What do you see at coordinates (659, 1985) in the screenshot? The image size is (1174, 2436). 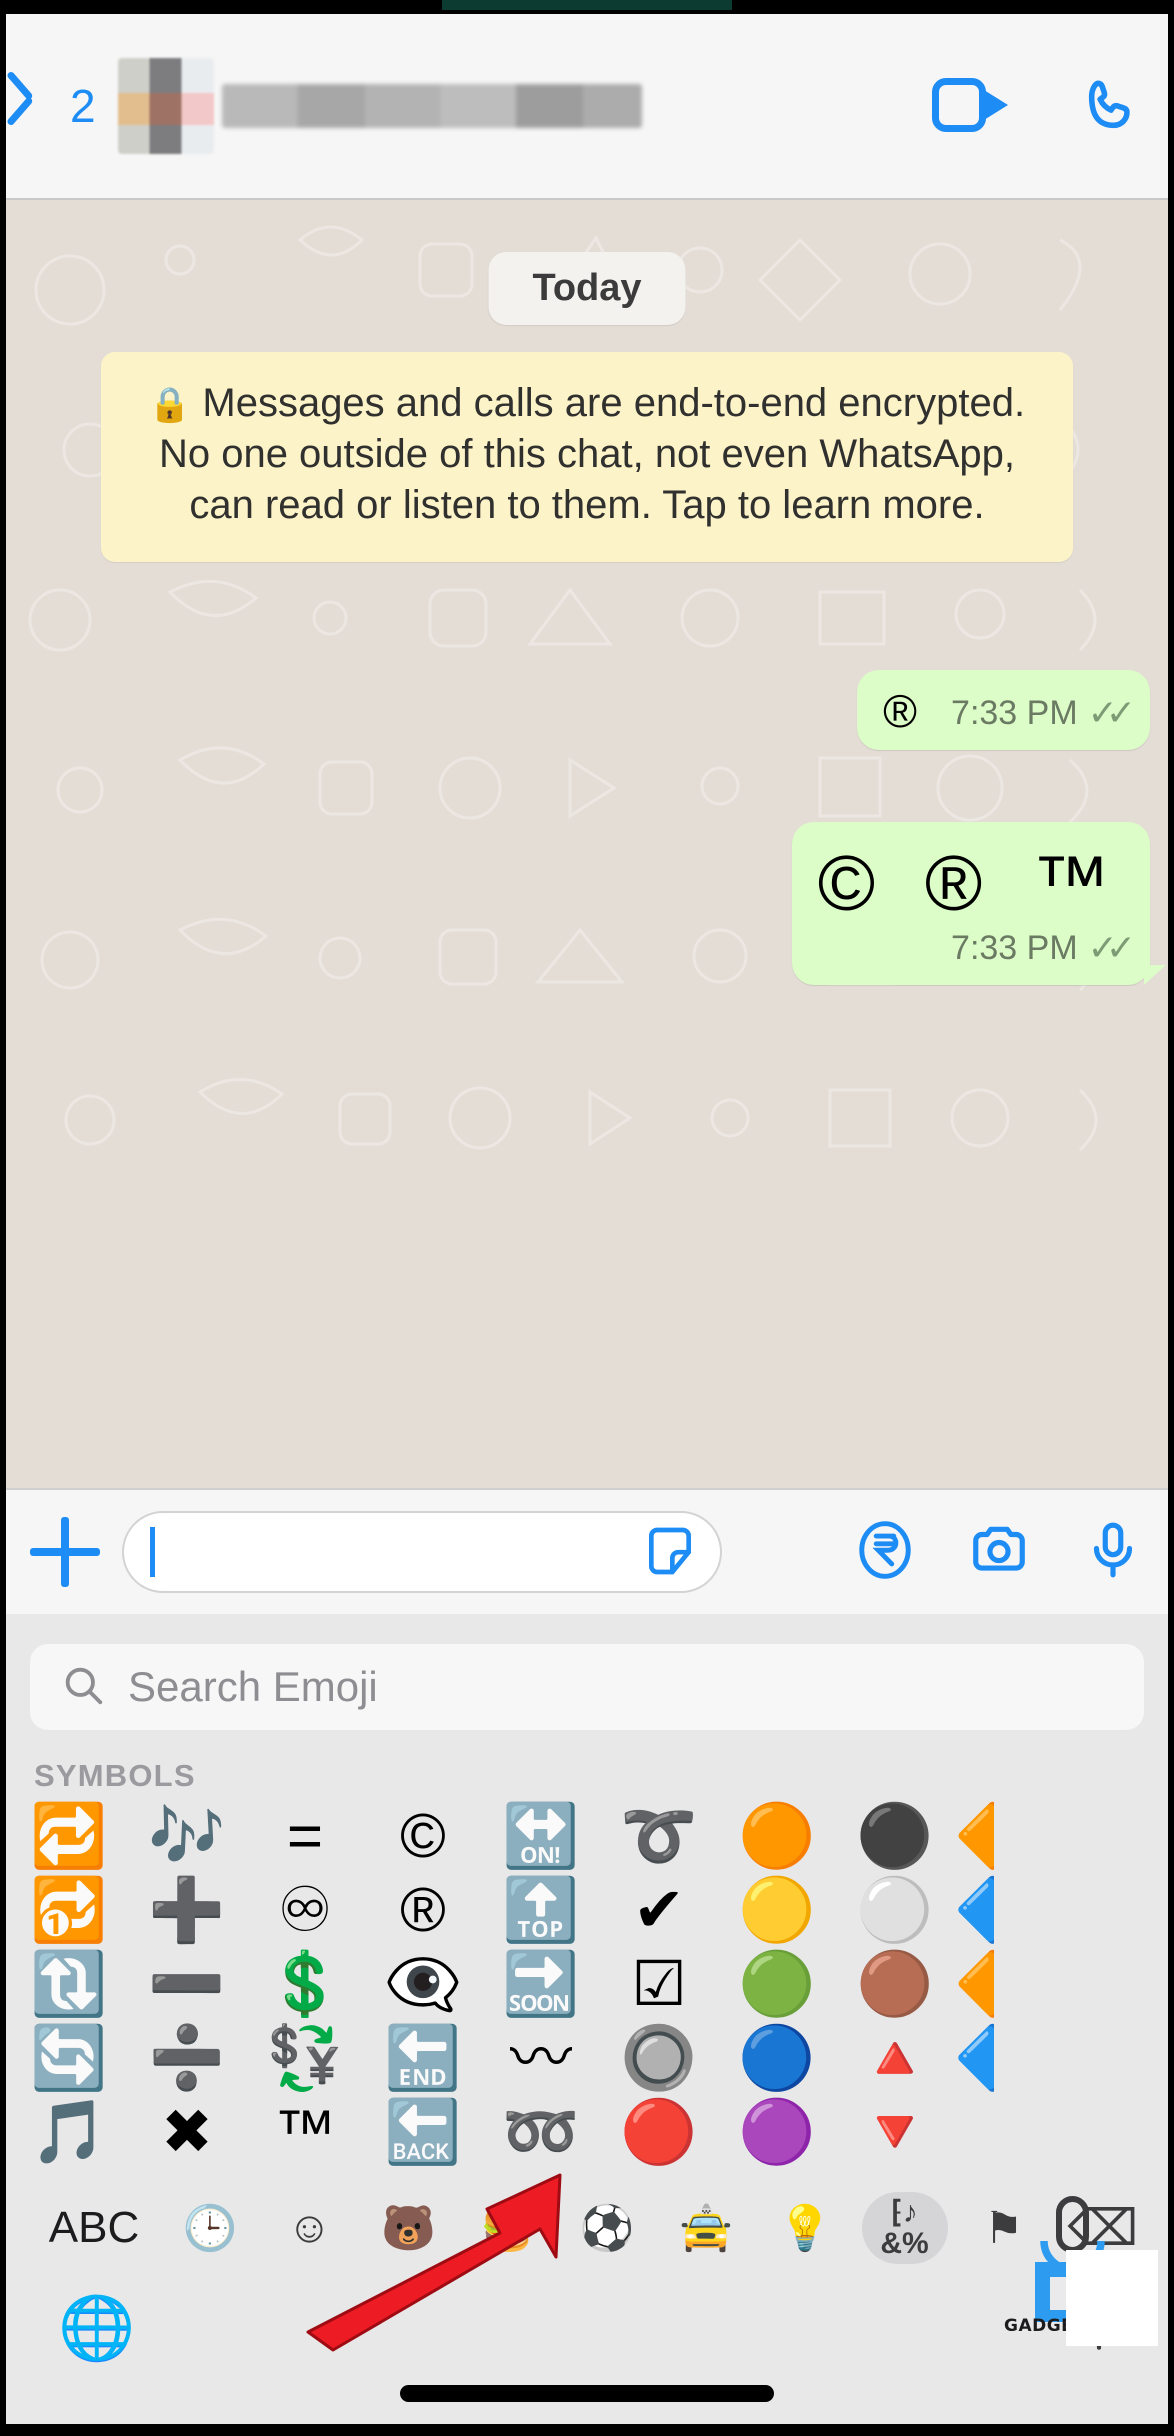 I see `emoji-key: ☑` at bounding box center [659, 1985].